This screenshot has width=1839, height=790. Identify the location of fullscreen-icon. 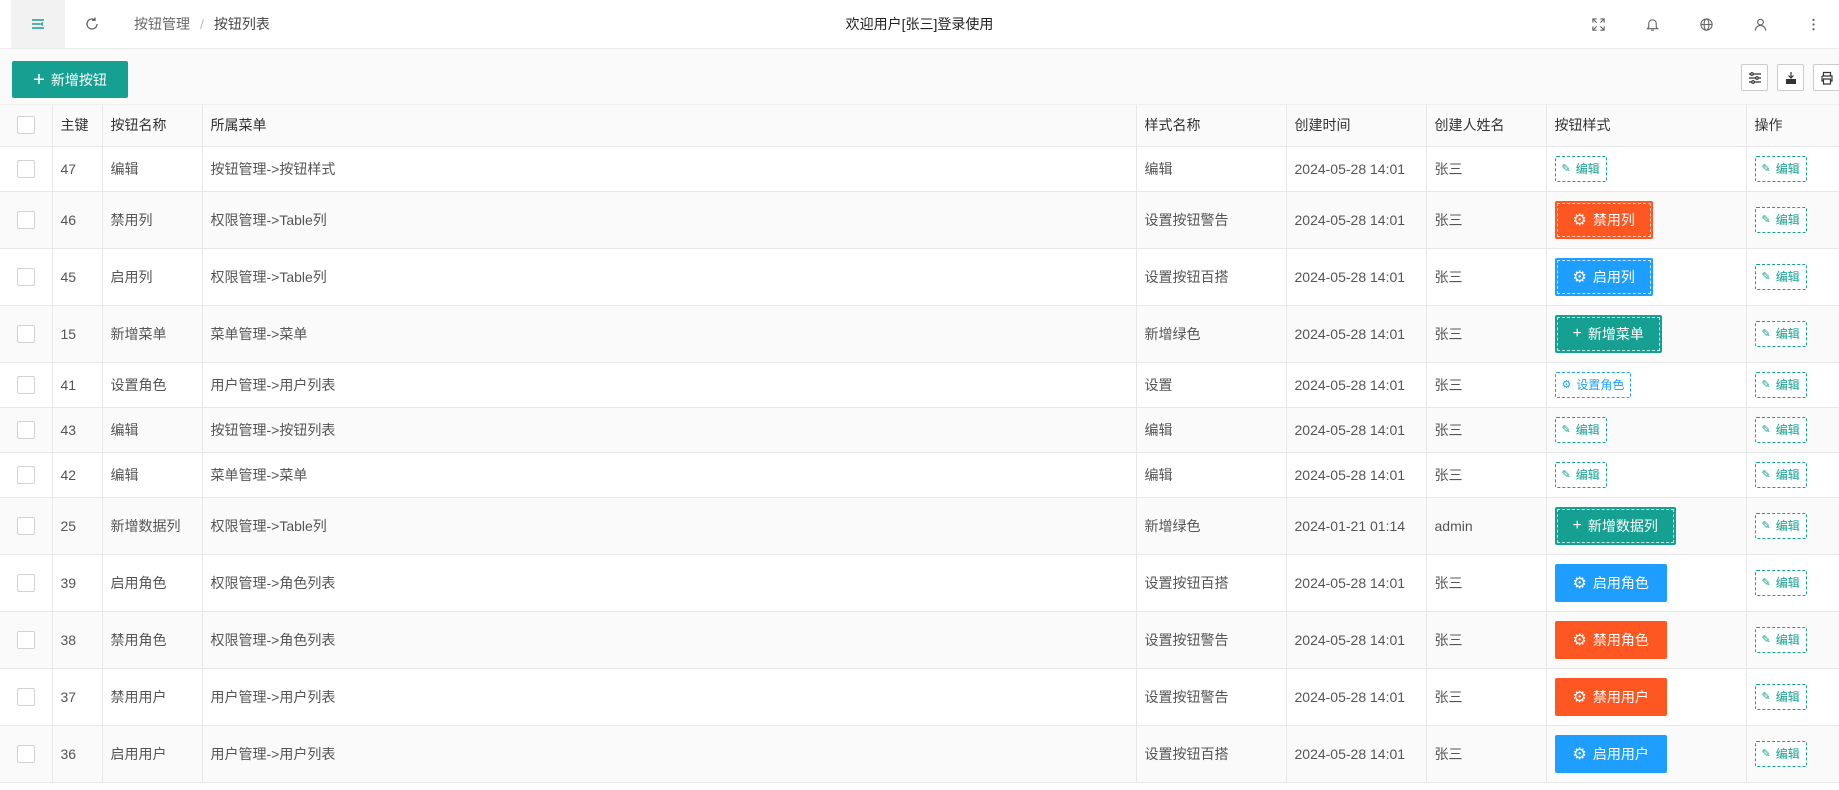
(1598, 24).